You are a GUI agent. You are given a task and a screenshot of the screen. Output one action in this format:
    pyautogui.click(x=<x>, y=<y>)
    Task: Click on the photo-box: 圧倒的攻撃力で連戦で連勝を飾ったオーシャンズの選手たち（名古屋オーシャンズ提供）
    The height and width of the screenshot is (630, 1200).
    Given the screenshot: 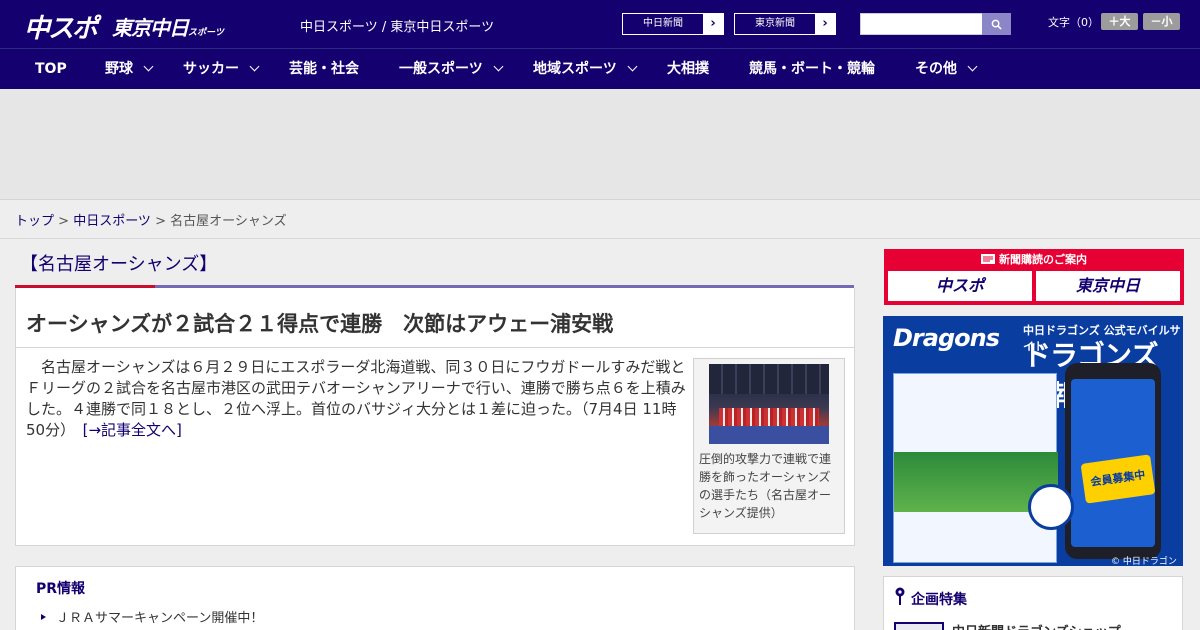 What is the action you would take?
    pyautogui.click(x=769, y=446)
    